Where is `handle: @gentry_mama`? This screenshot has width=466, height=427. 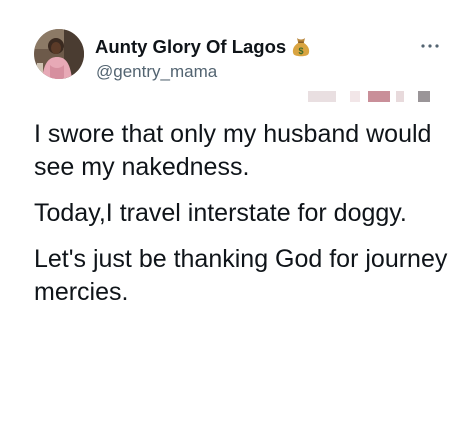
handle: @gentry_mama is located at coordinates (156, 72).